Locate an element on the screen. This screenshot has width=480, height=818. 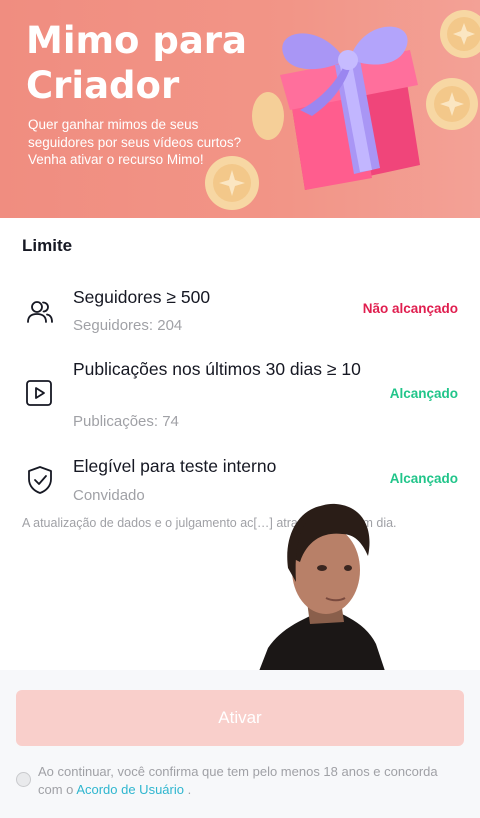
user-agreement-link: Acordo de Usuário is located at coordinates (130, 789).